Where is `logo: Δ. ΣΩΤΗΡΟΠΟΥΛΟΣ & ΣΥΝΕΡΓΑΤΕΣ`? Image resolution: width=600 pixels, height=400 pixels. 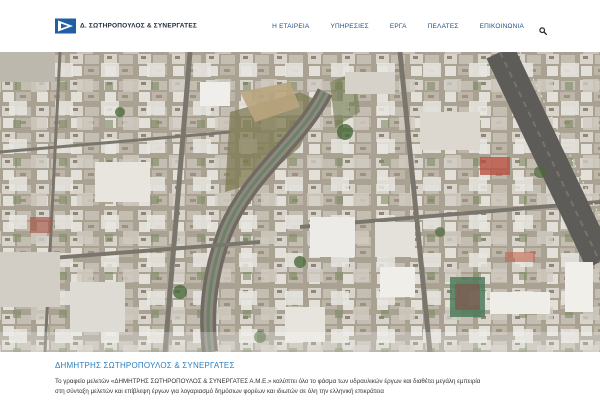 logo: Δ. ΣΩΤΗΡΟΠΟΥΛΟΣ & ΣΥΝΕΡΓΑΤΕΣ is located at coordinates (126, 26).